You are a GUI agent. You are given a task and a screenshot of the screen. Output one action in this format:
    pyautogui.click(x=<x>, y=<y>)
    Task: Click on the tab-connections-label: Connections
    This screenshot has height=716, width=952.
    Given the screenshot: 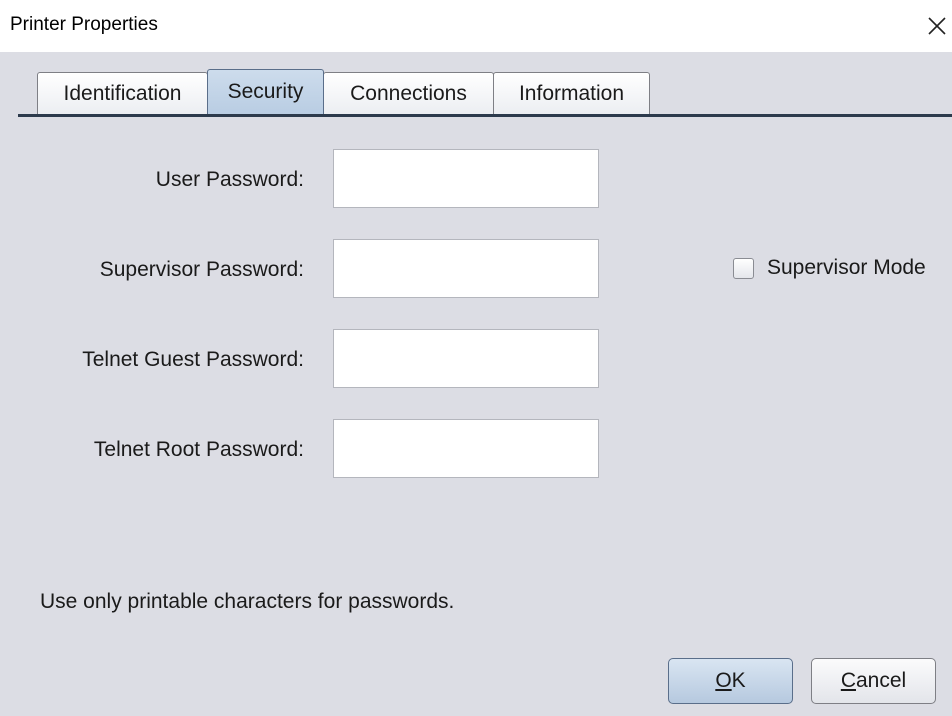 What is the action you would take?
    pyautogui.click(x=408, y=93)
    